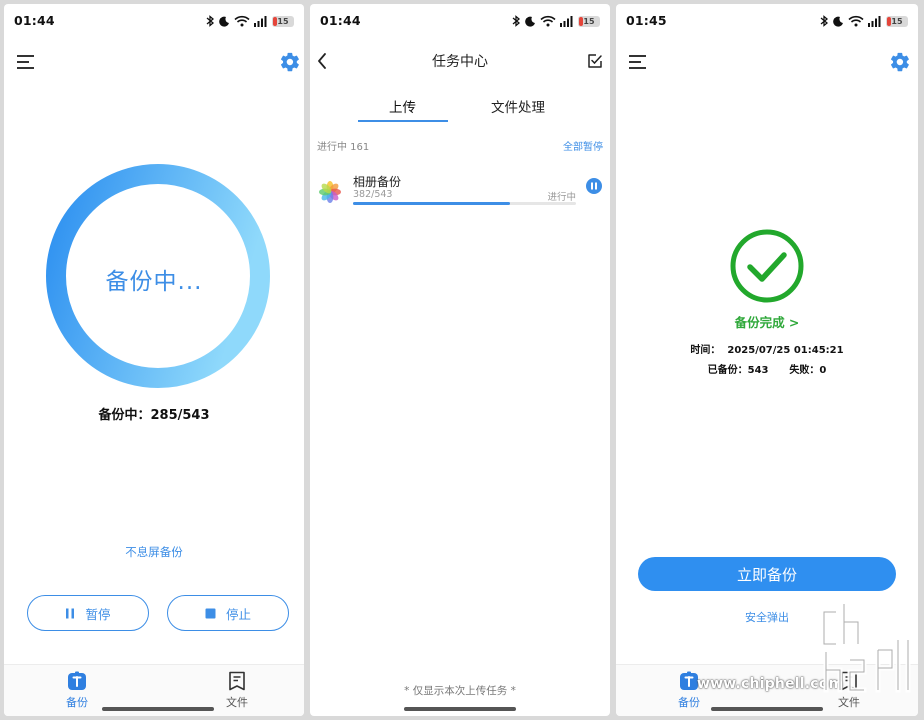  What do you see at coordinates (767, 574) in the screenshot?
I see `backup-now-button: 立即备份` at bounding box center [767, 574].